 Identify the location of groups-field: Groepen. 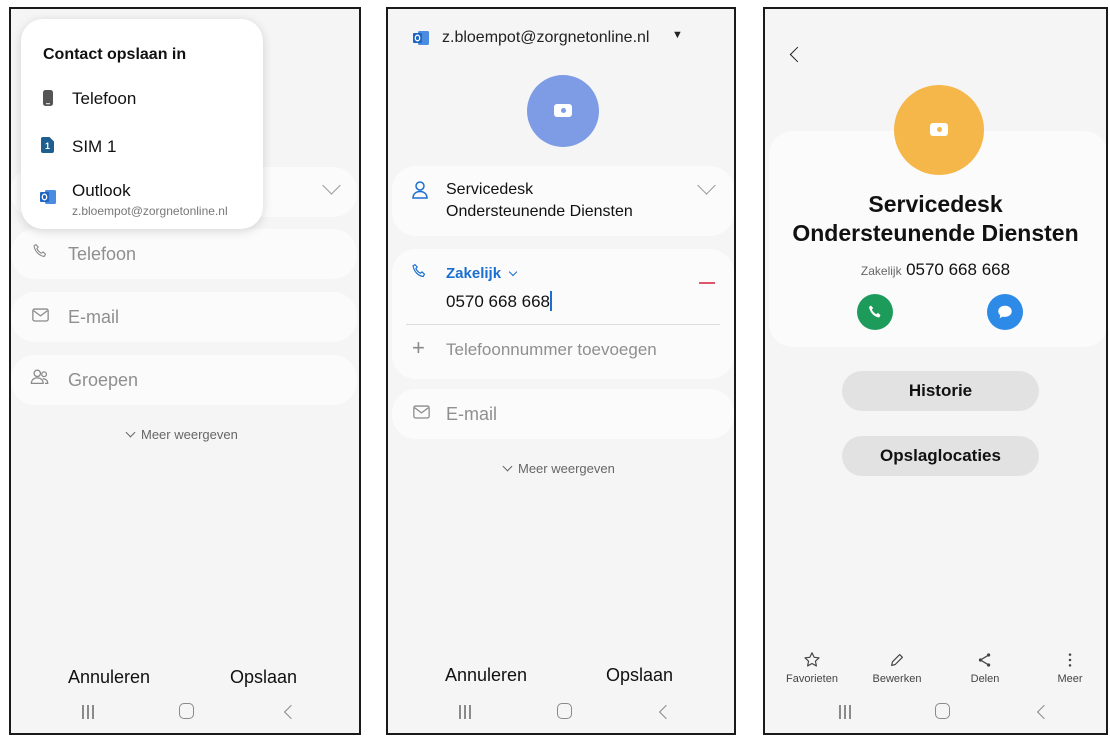
(184, 380).